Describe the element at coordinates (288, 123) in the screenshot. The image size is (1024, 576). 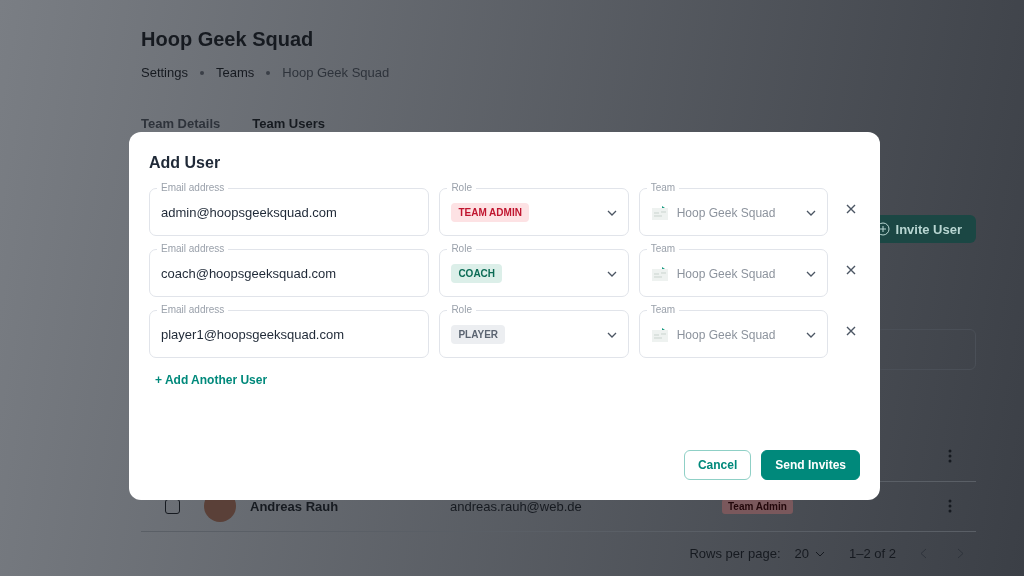
I see `tab: Team Users` at that location.